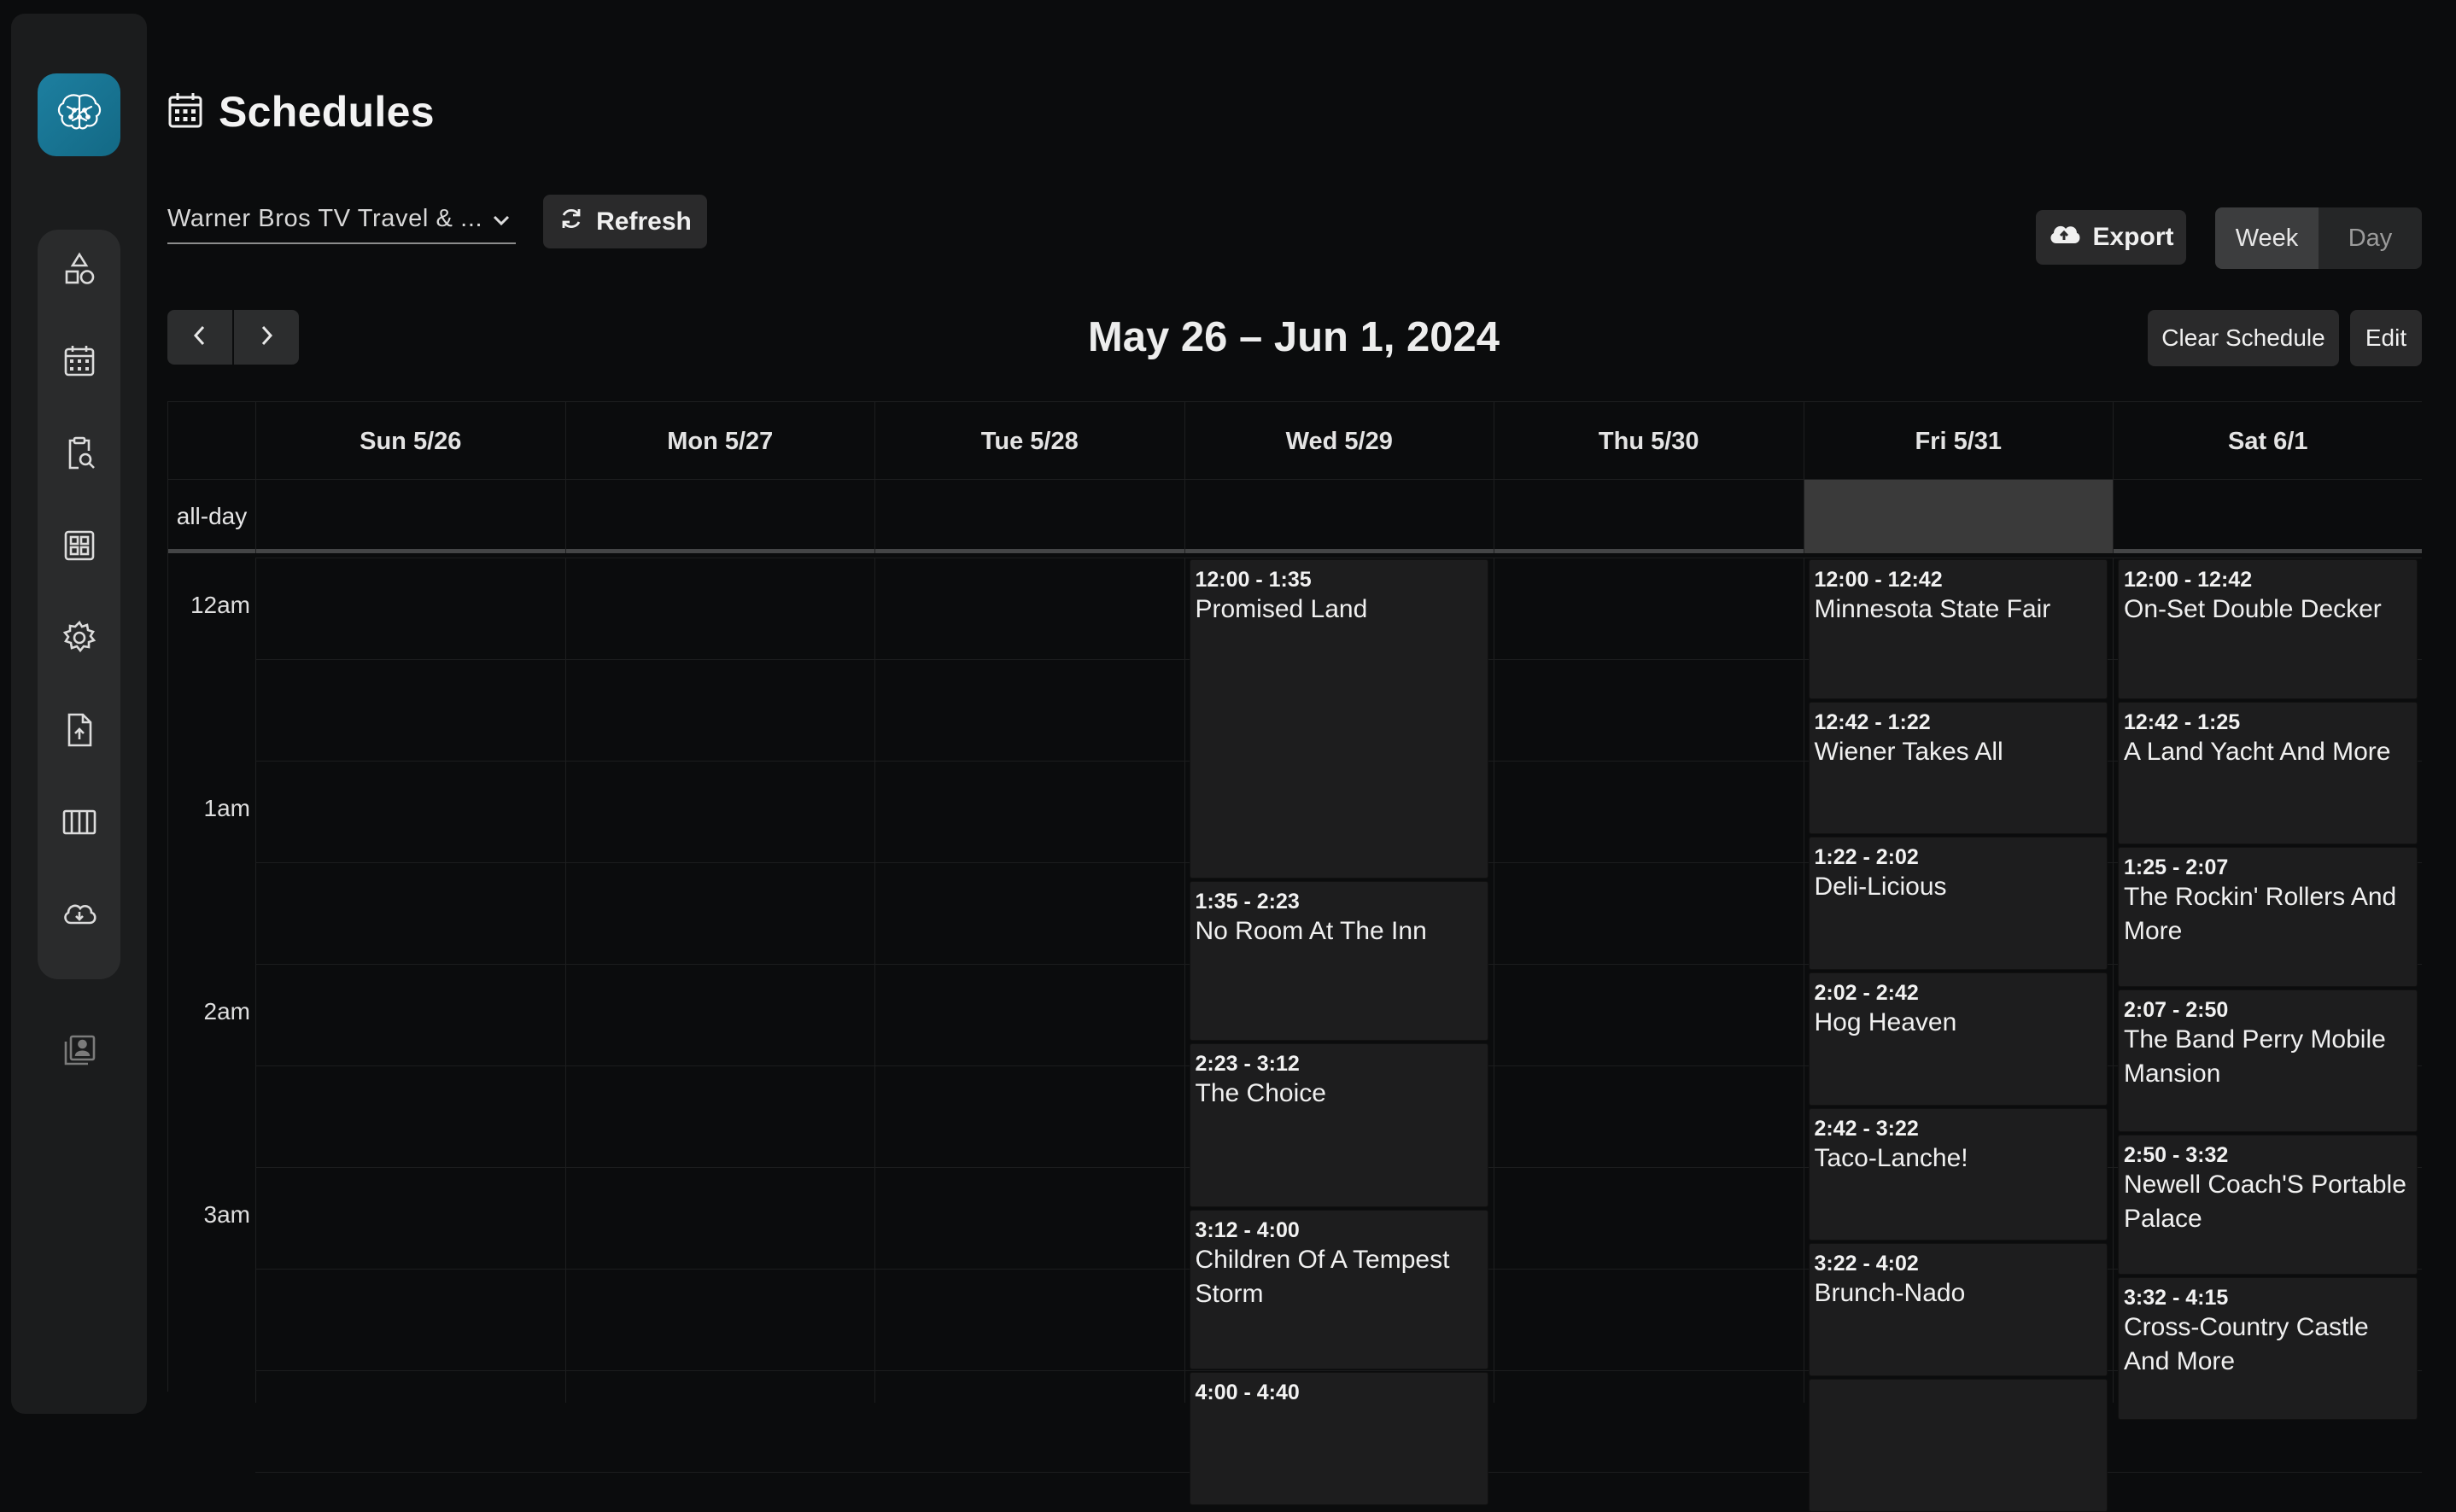 The height and width of the screenshot is (1512, 2456). What do you see at coordinates (200, 337) in the screenshot?
I see `prev-week-button` at bounding box center [200, 337].